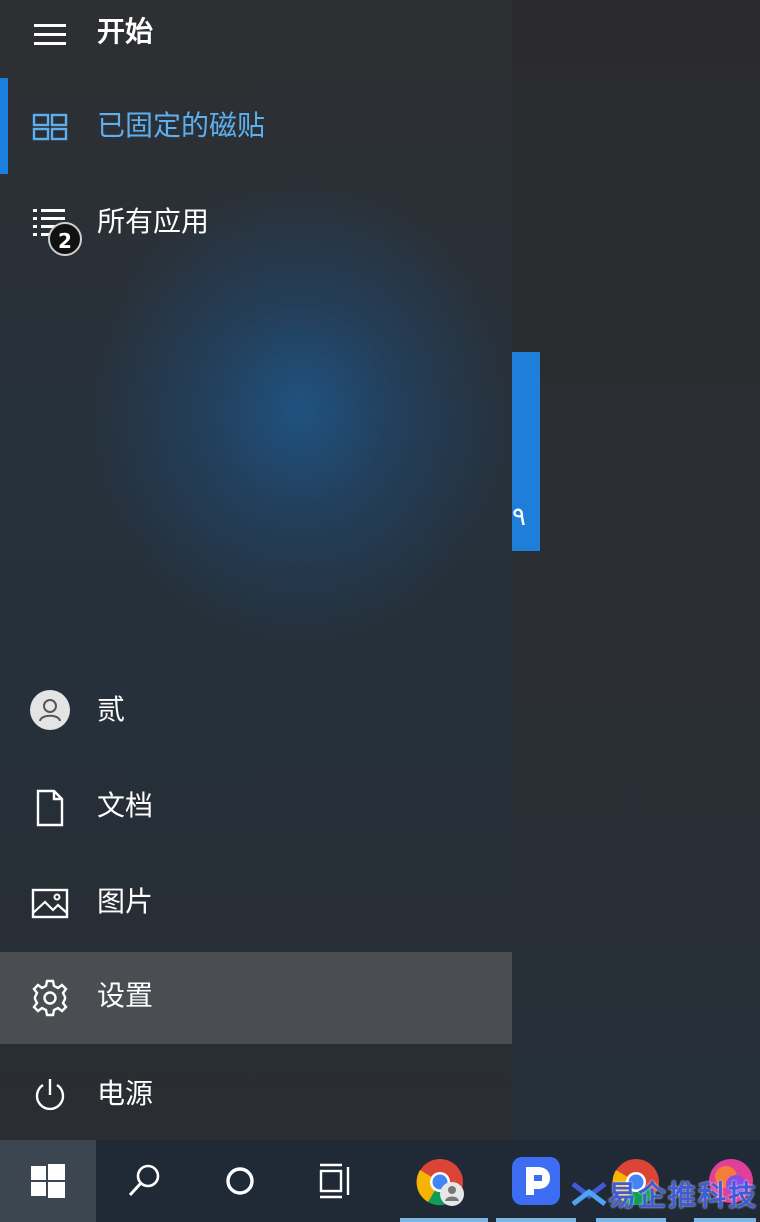 This screenshot has height=1222, width=760. I want to click on user-account-label: 贰, so click(111, 709).